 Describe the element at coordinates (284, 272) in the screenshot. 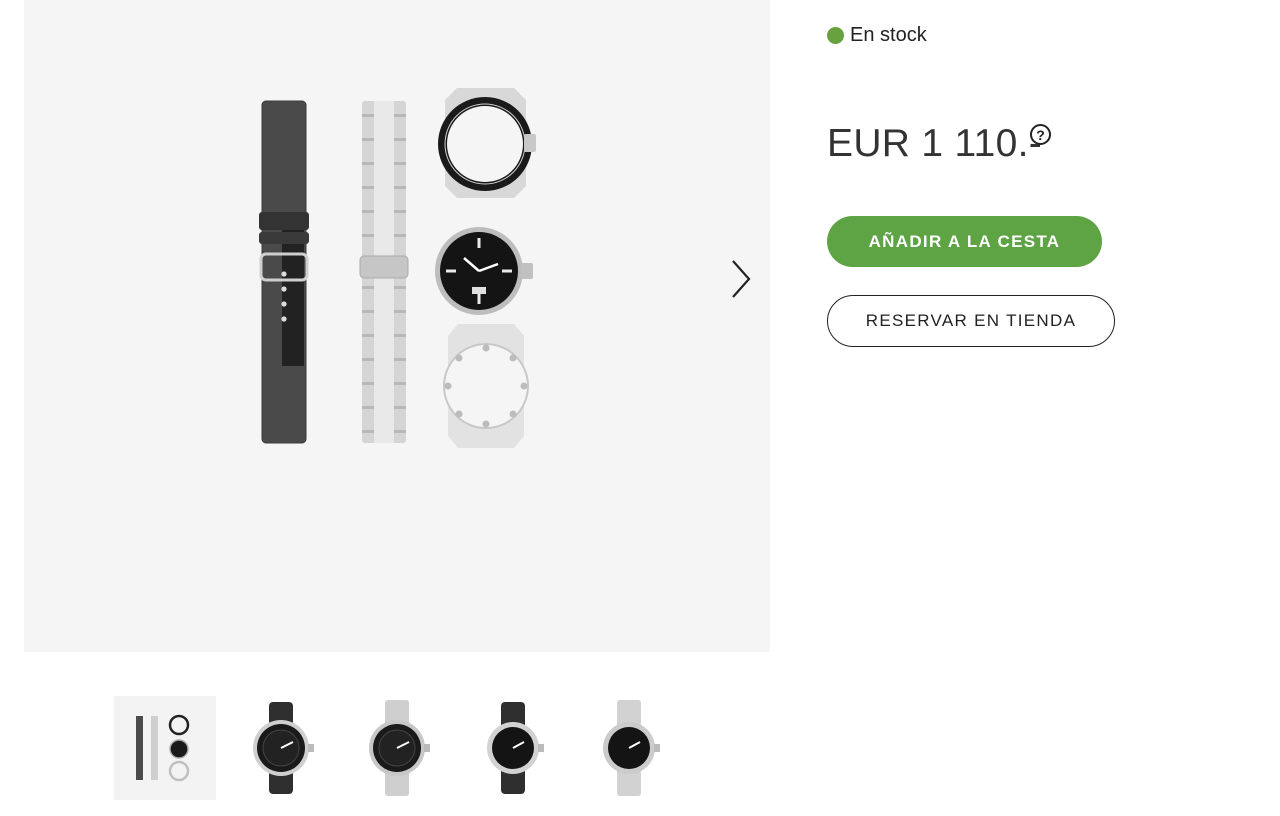

I see `fabric-strap-image` at that location.